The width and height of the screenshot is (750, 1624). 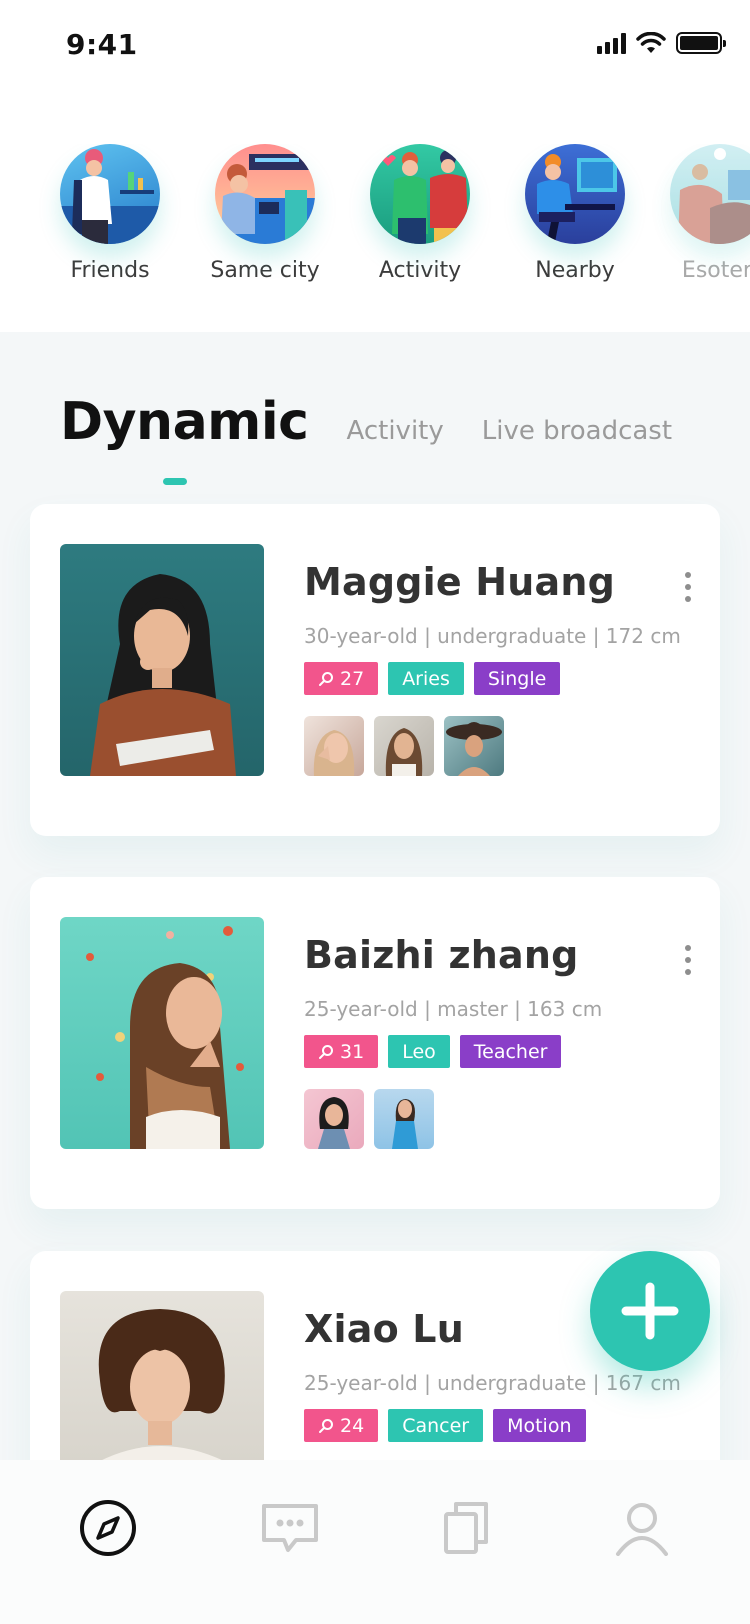 I want to click on likes-badge: 24, so click(x=341, y=1425).